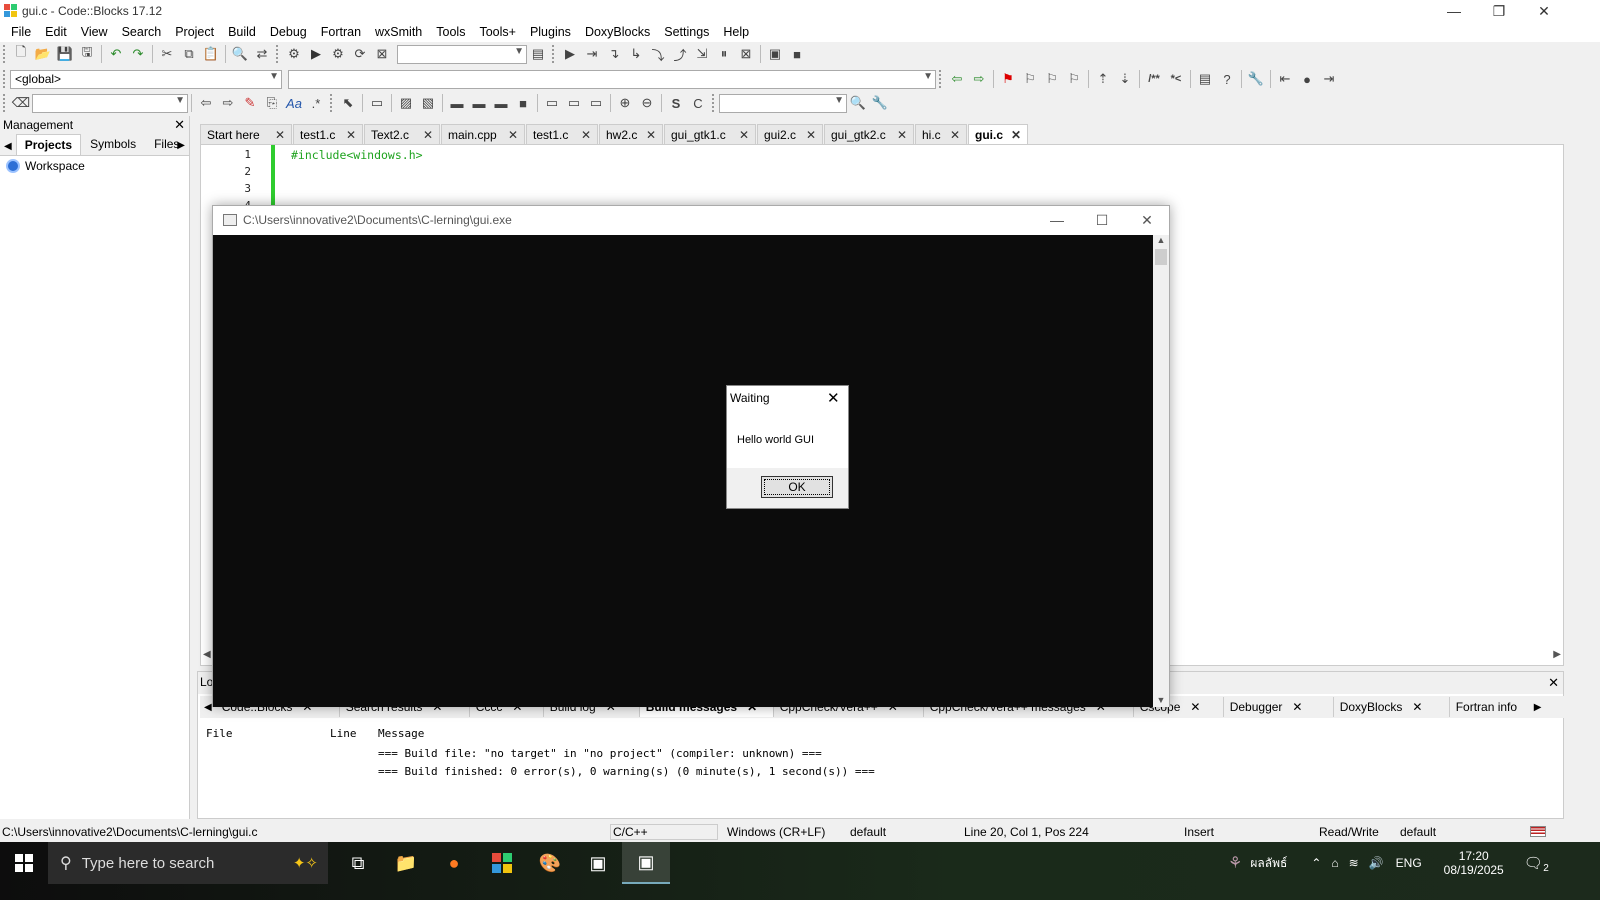  What do you see at coordinates (457, 103) in the screenshot?
I see `wx-align-top-icon: ▬` at bounding box center [457, 103].